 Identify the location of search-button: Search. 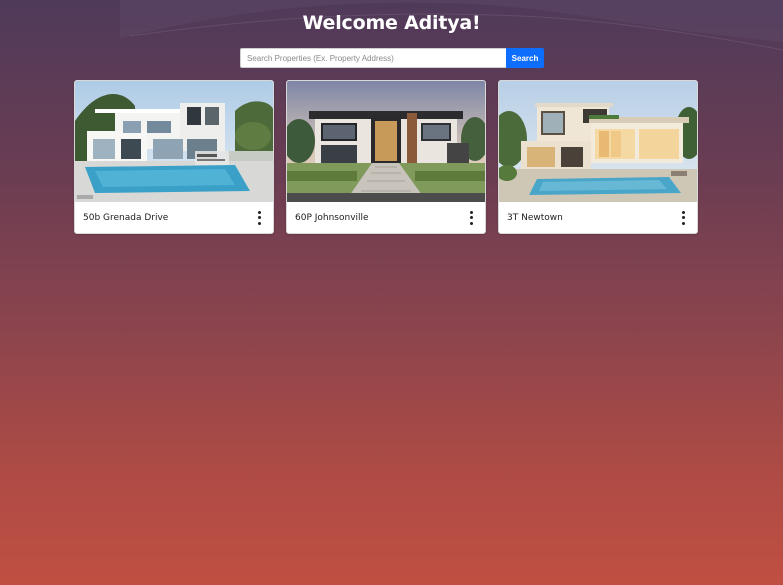
(525, 58).